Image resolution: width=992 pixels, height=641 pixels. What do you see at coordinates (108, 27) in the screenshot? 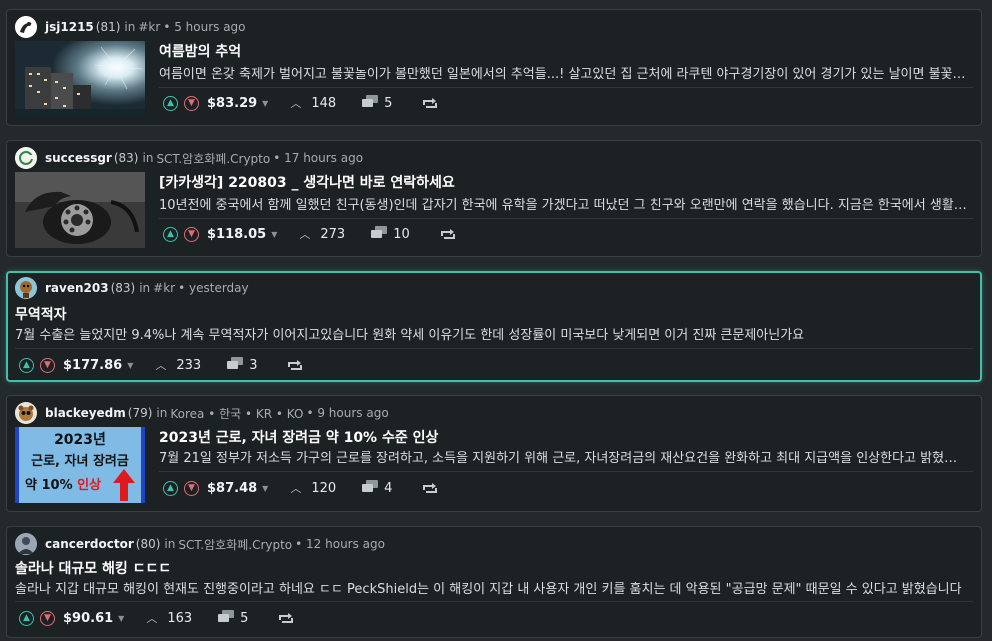
I see `author-reputation: (81)` at bounding box center [108, 27].